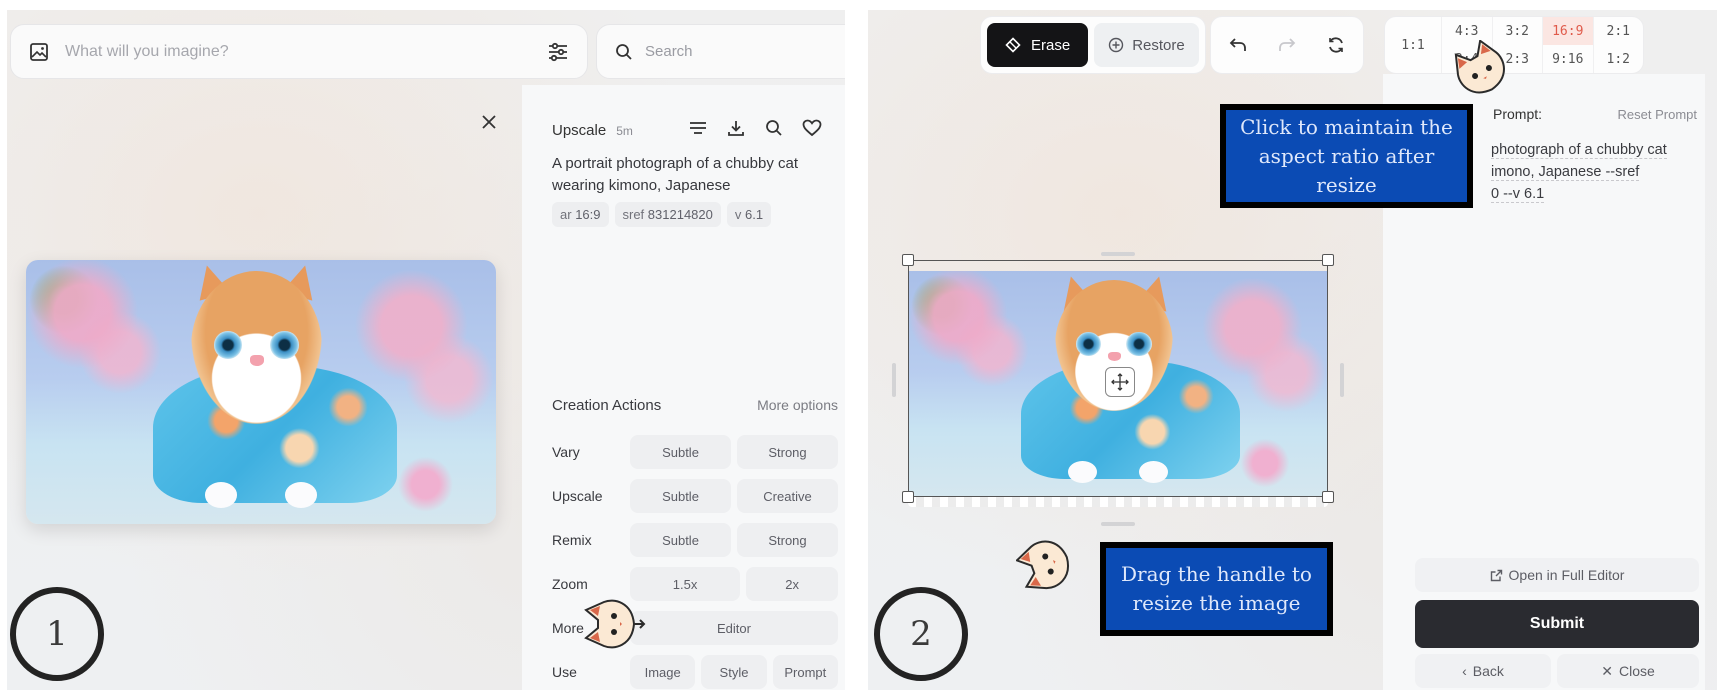  Describe the element at coordinates (1567, 31) in the screenshot. I see `ratio-16-9-selected: 16:9` at that location.